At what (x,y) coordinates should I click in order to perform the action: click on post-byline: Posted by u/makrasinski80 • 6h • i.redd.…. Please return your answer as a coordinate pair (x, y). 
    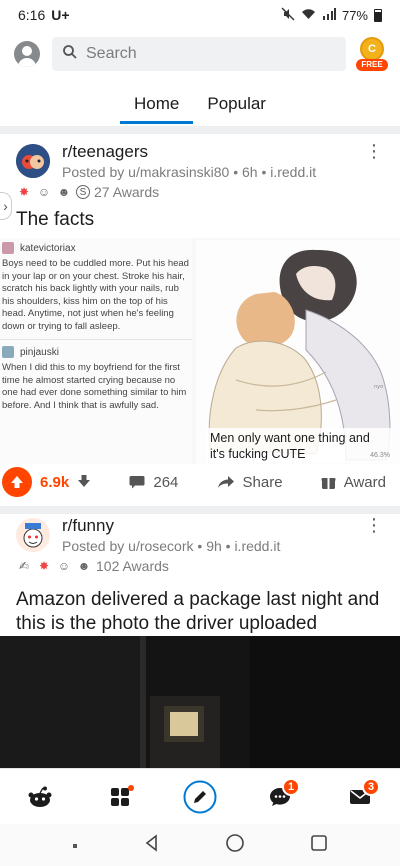
    Looking at the image, I should click on (189, 172).